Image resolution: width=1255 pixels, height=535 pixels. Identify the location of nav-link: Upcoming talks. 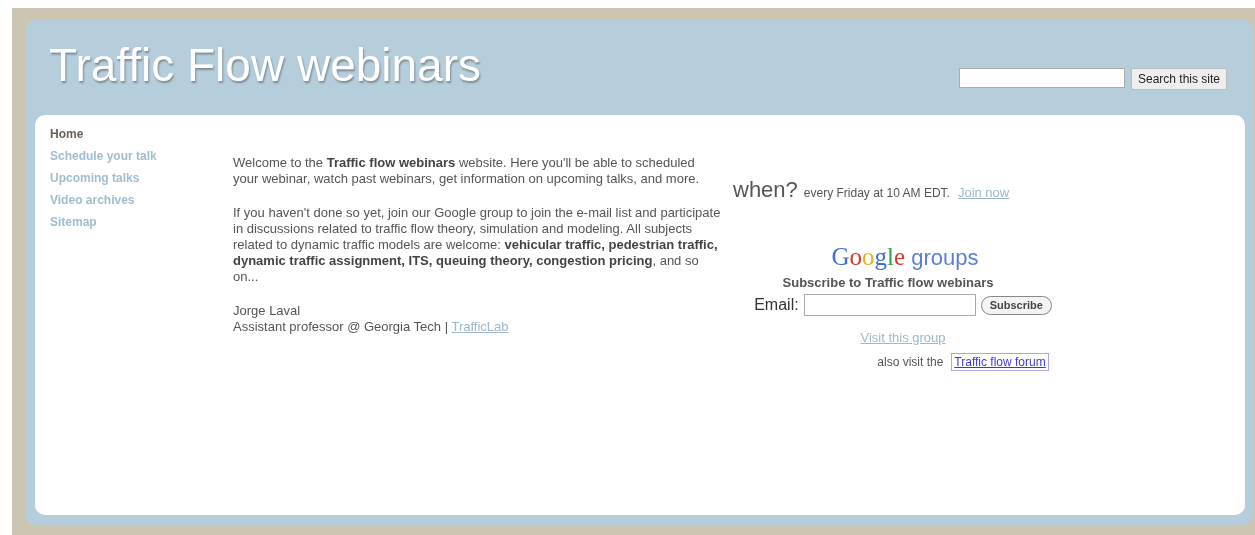
(95, 182).